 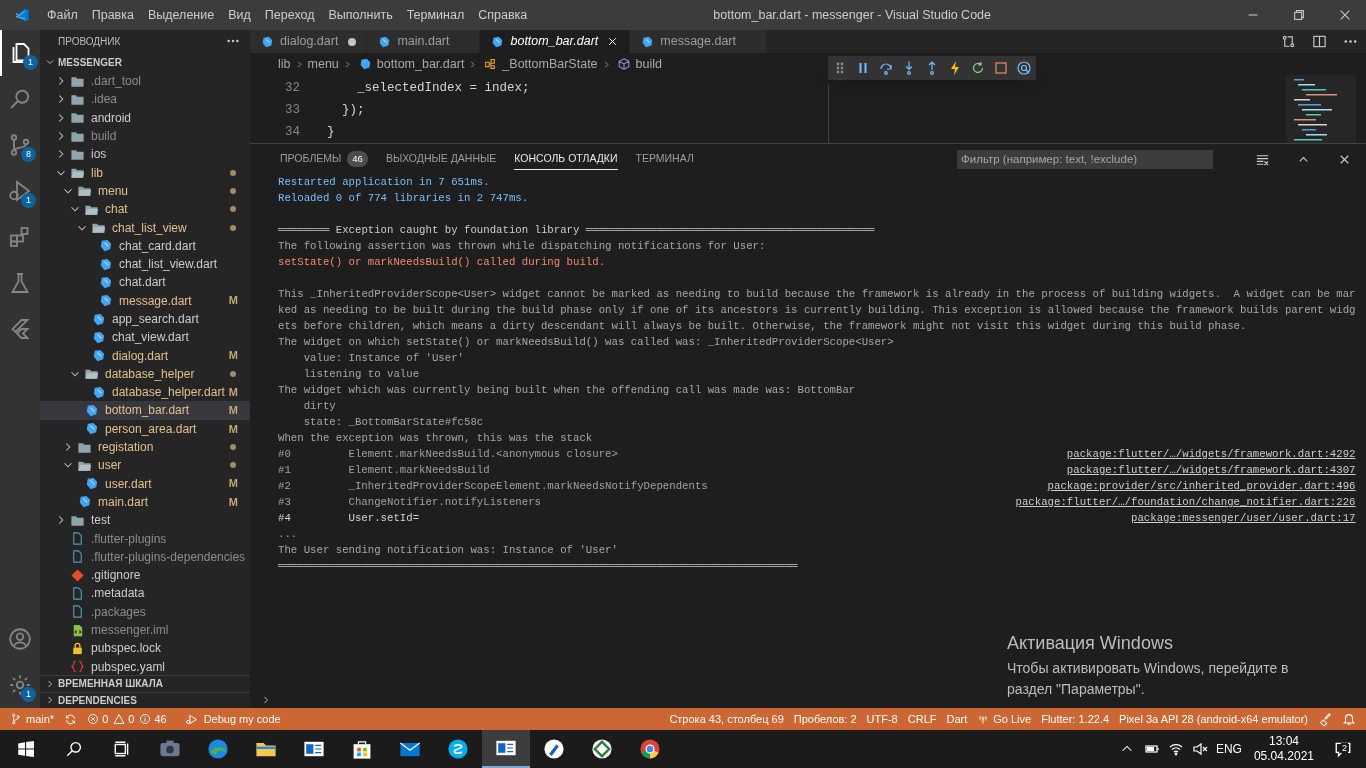 I want to click on tree-item: registation, so click(x=145, y=447).